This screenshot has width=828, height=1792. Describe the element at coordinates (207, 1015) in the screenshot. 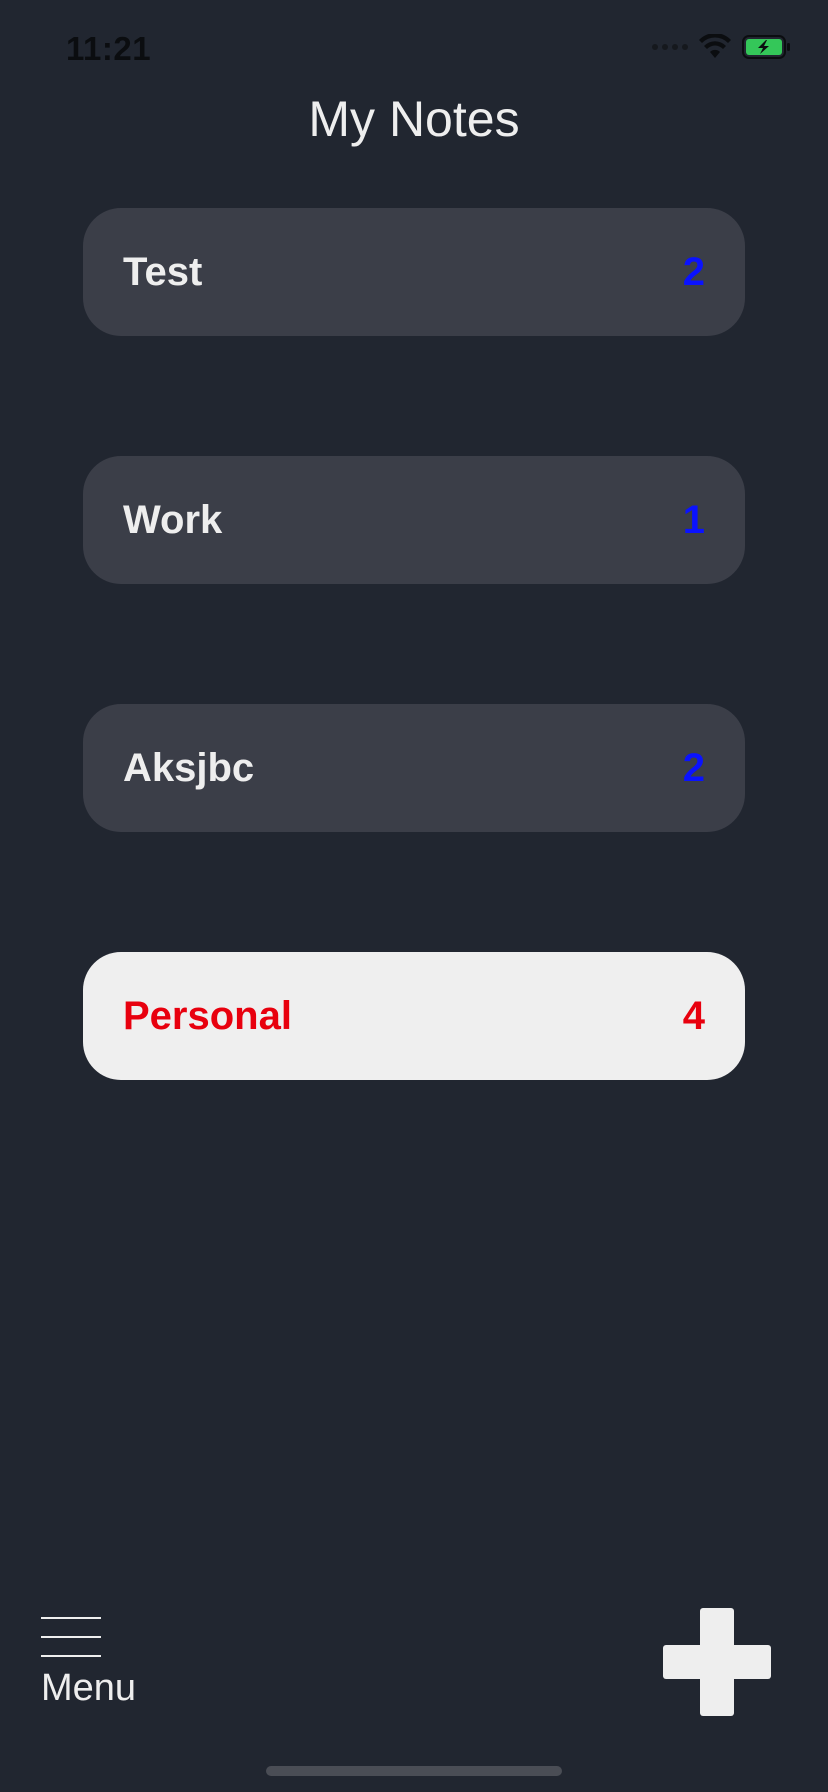

I see `folder-name: Personal` at that location.